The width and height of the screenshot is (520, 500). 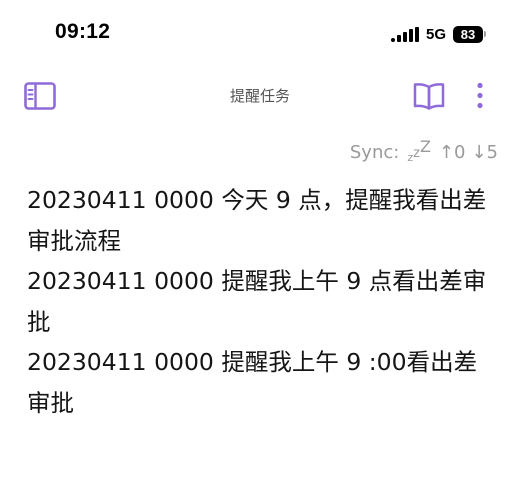 What do you see at coordinates (419, 150) in the screenshot?
I see `sleep-zzz-icon: zzZ` at bounding box center [419, 150].